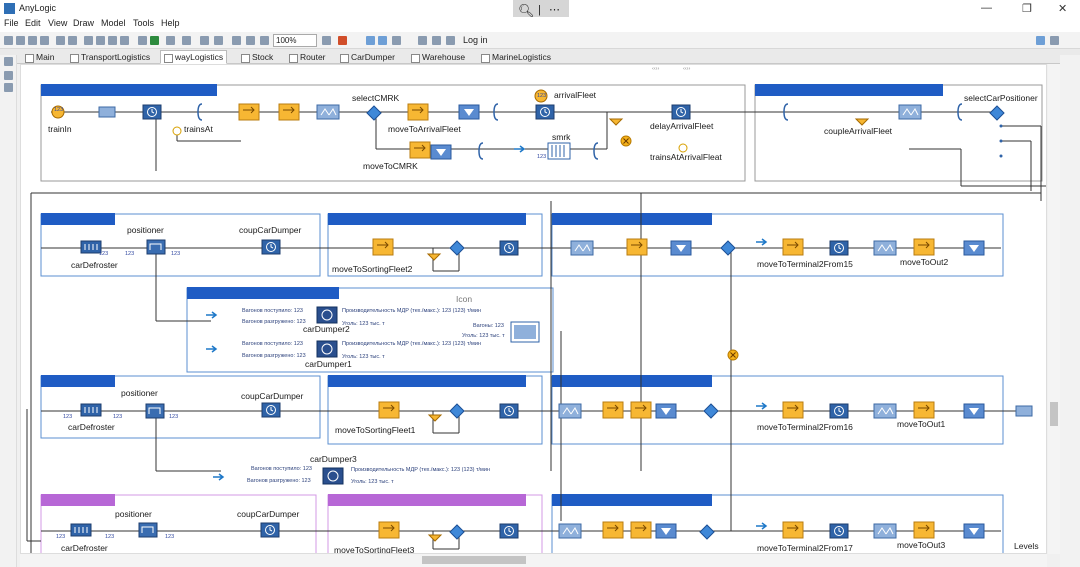 The height and width of the screenshot is (567, 1080). Describe the element at coordinates (464, 299) in the screenshot. I see `icon-panel-title: Icon` at that location.